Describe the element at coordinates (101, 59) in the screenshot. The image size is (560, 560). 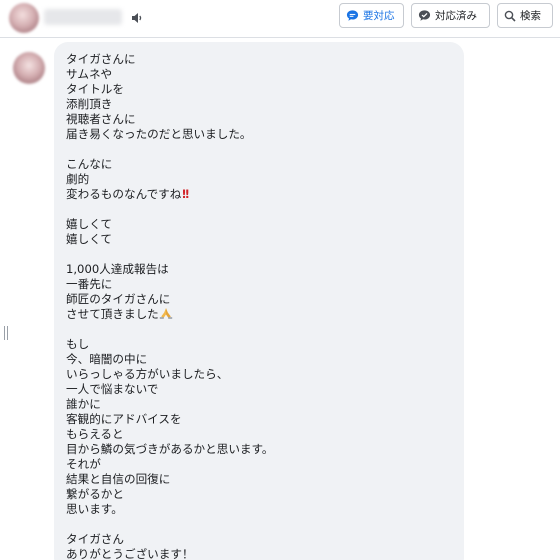
I see `message-line: タイガさんに` at that location.